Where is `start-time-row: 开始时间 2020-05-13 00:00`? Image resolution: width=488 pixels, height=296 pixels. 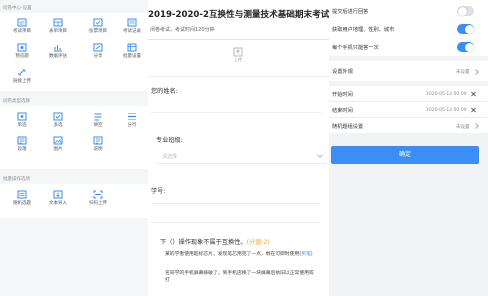
start-time-row: 开始时间 2020-05-13 00:00 is located at coordinates (408, 93).